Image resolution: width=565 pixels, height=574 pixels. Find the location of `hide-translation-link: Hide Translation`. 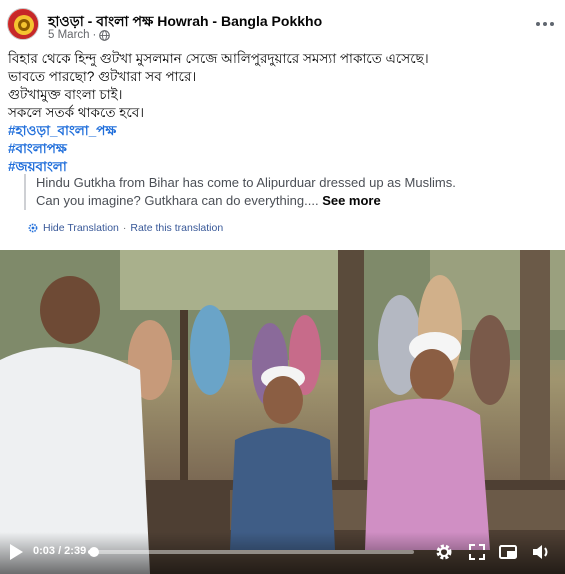

hide-translation-link: Hide Translation is located at coordinates (81, 228).